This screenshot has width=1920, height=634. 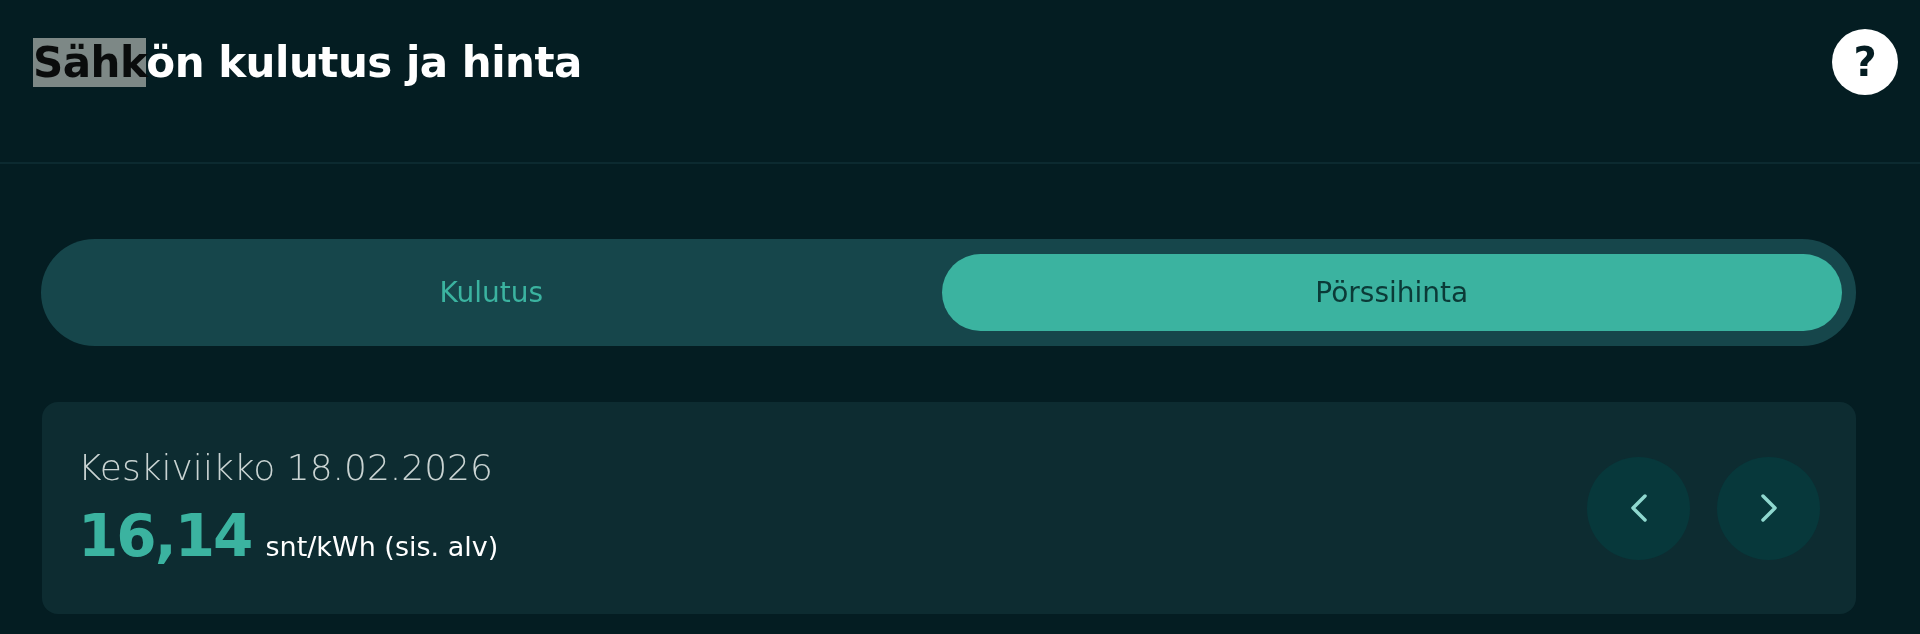 What do you see at coordinates (1391, 292) in the screenshot?
I see `tab: Pörssihinta` at bounding box center [1391, 292].